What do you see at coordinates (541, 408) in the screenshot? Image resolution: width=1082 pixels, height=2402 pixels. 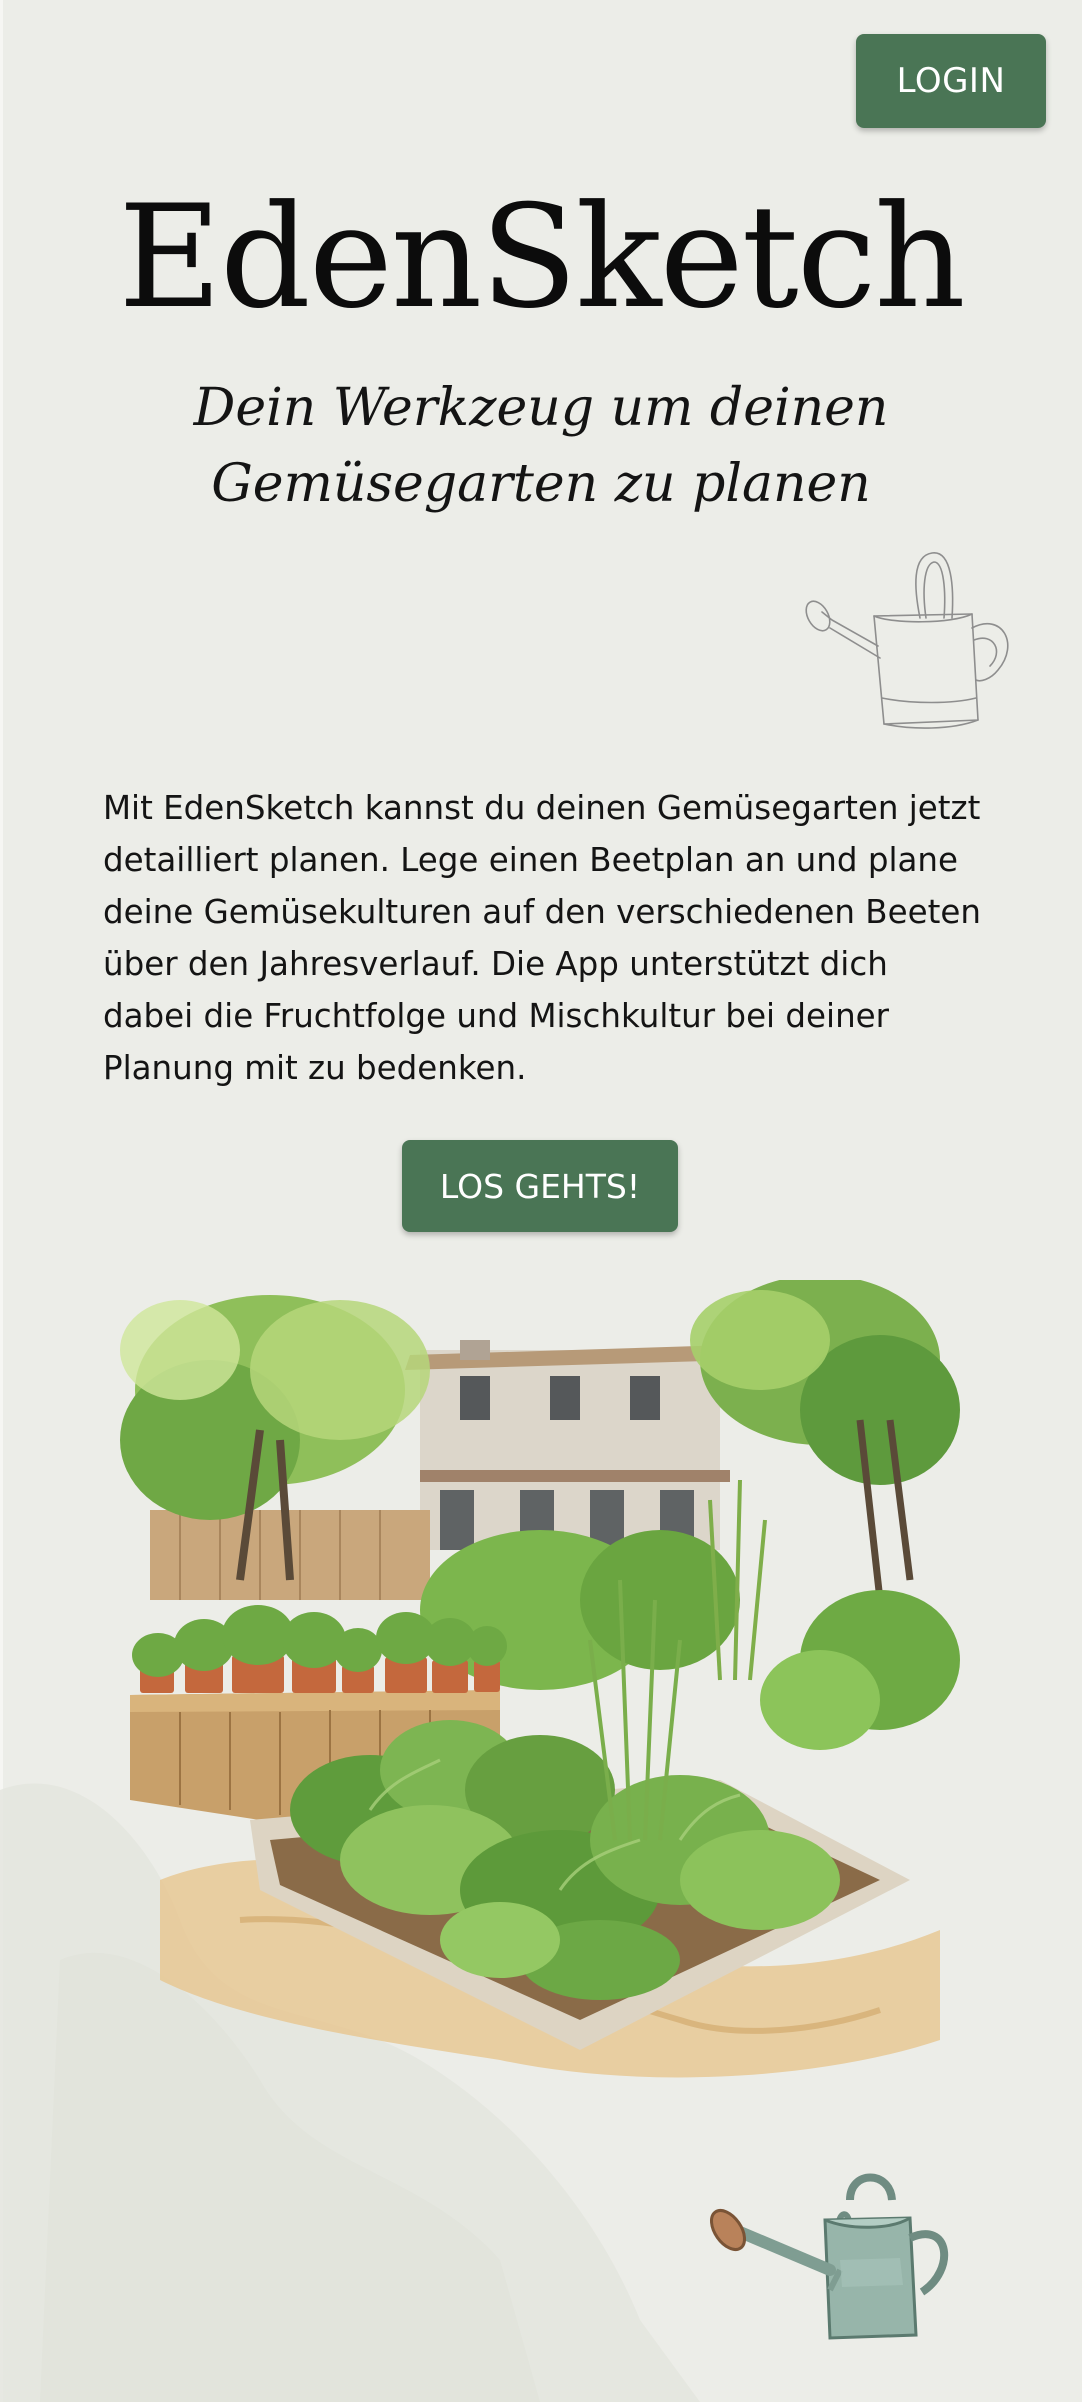 I see `tagline-line-1: Dein Werkzeug um deinen` at bounding box center [541, 408].